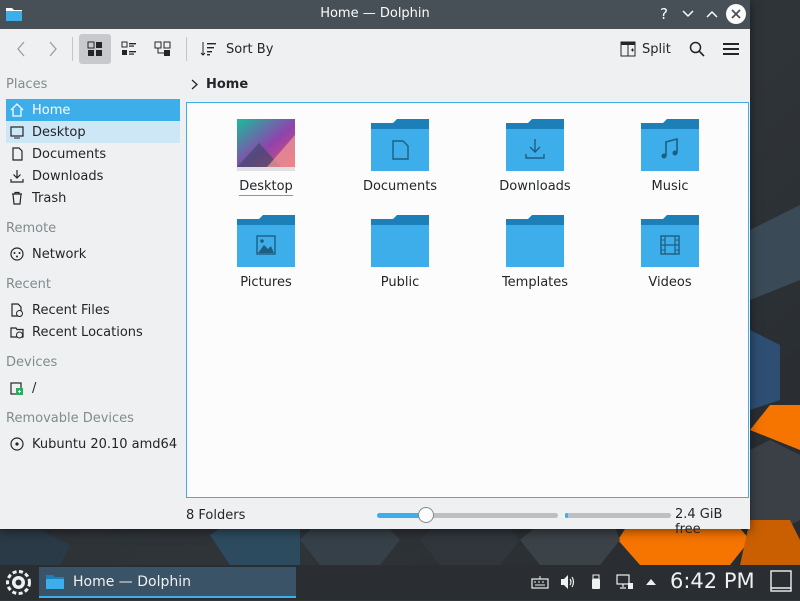  What do you see at coordinates (51, 110) in the screenshot?
I see `sidebar-item-label: Home` at bounding box center [51, 110].